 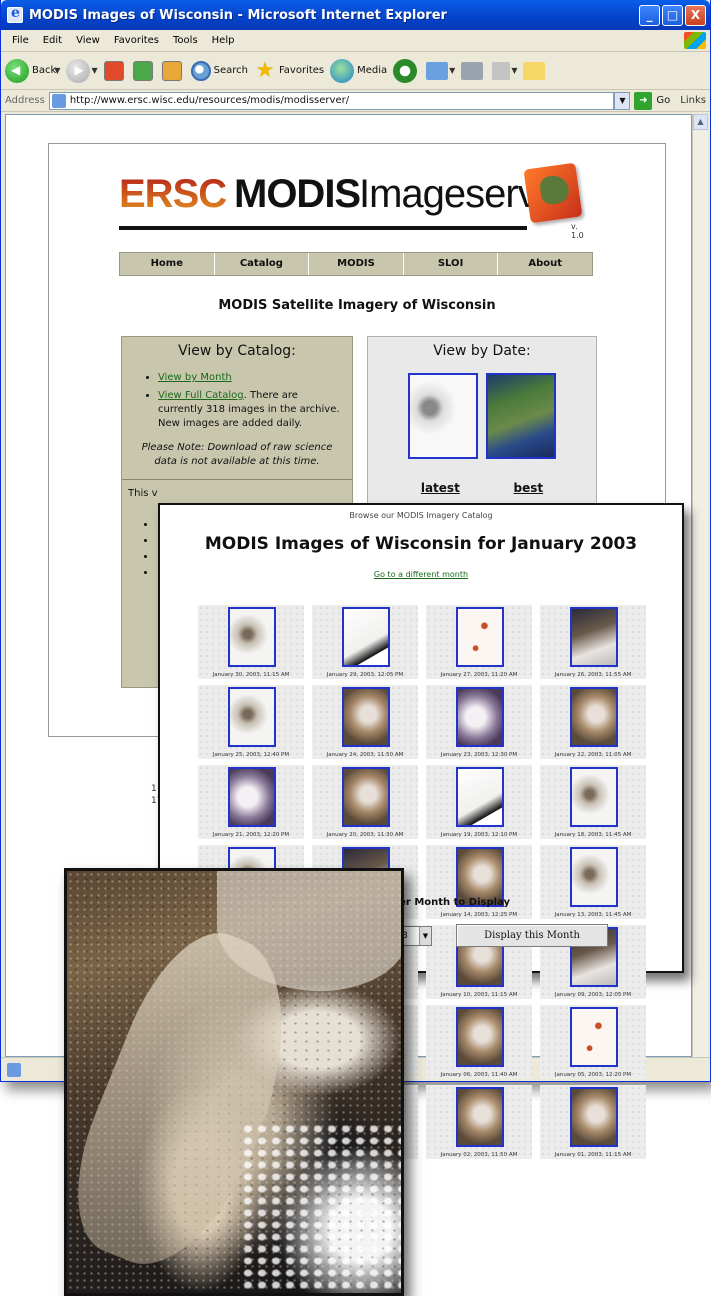 I want to click on history-button, so click(x=406, y=70).